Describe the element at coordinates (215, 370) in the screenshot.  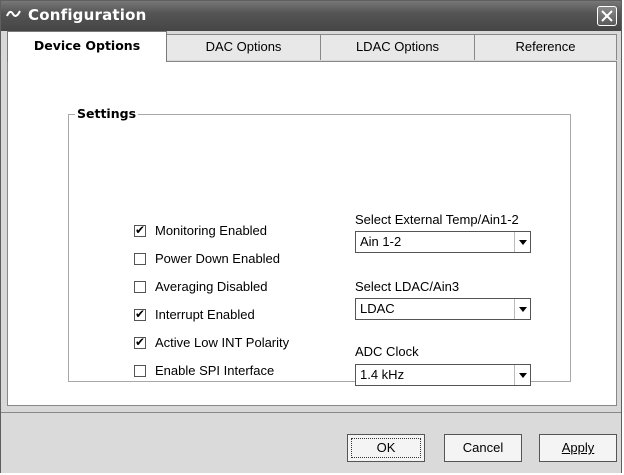
I see `checkbox-label: Enable SPI Interface` at that location.